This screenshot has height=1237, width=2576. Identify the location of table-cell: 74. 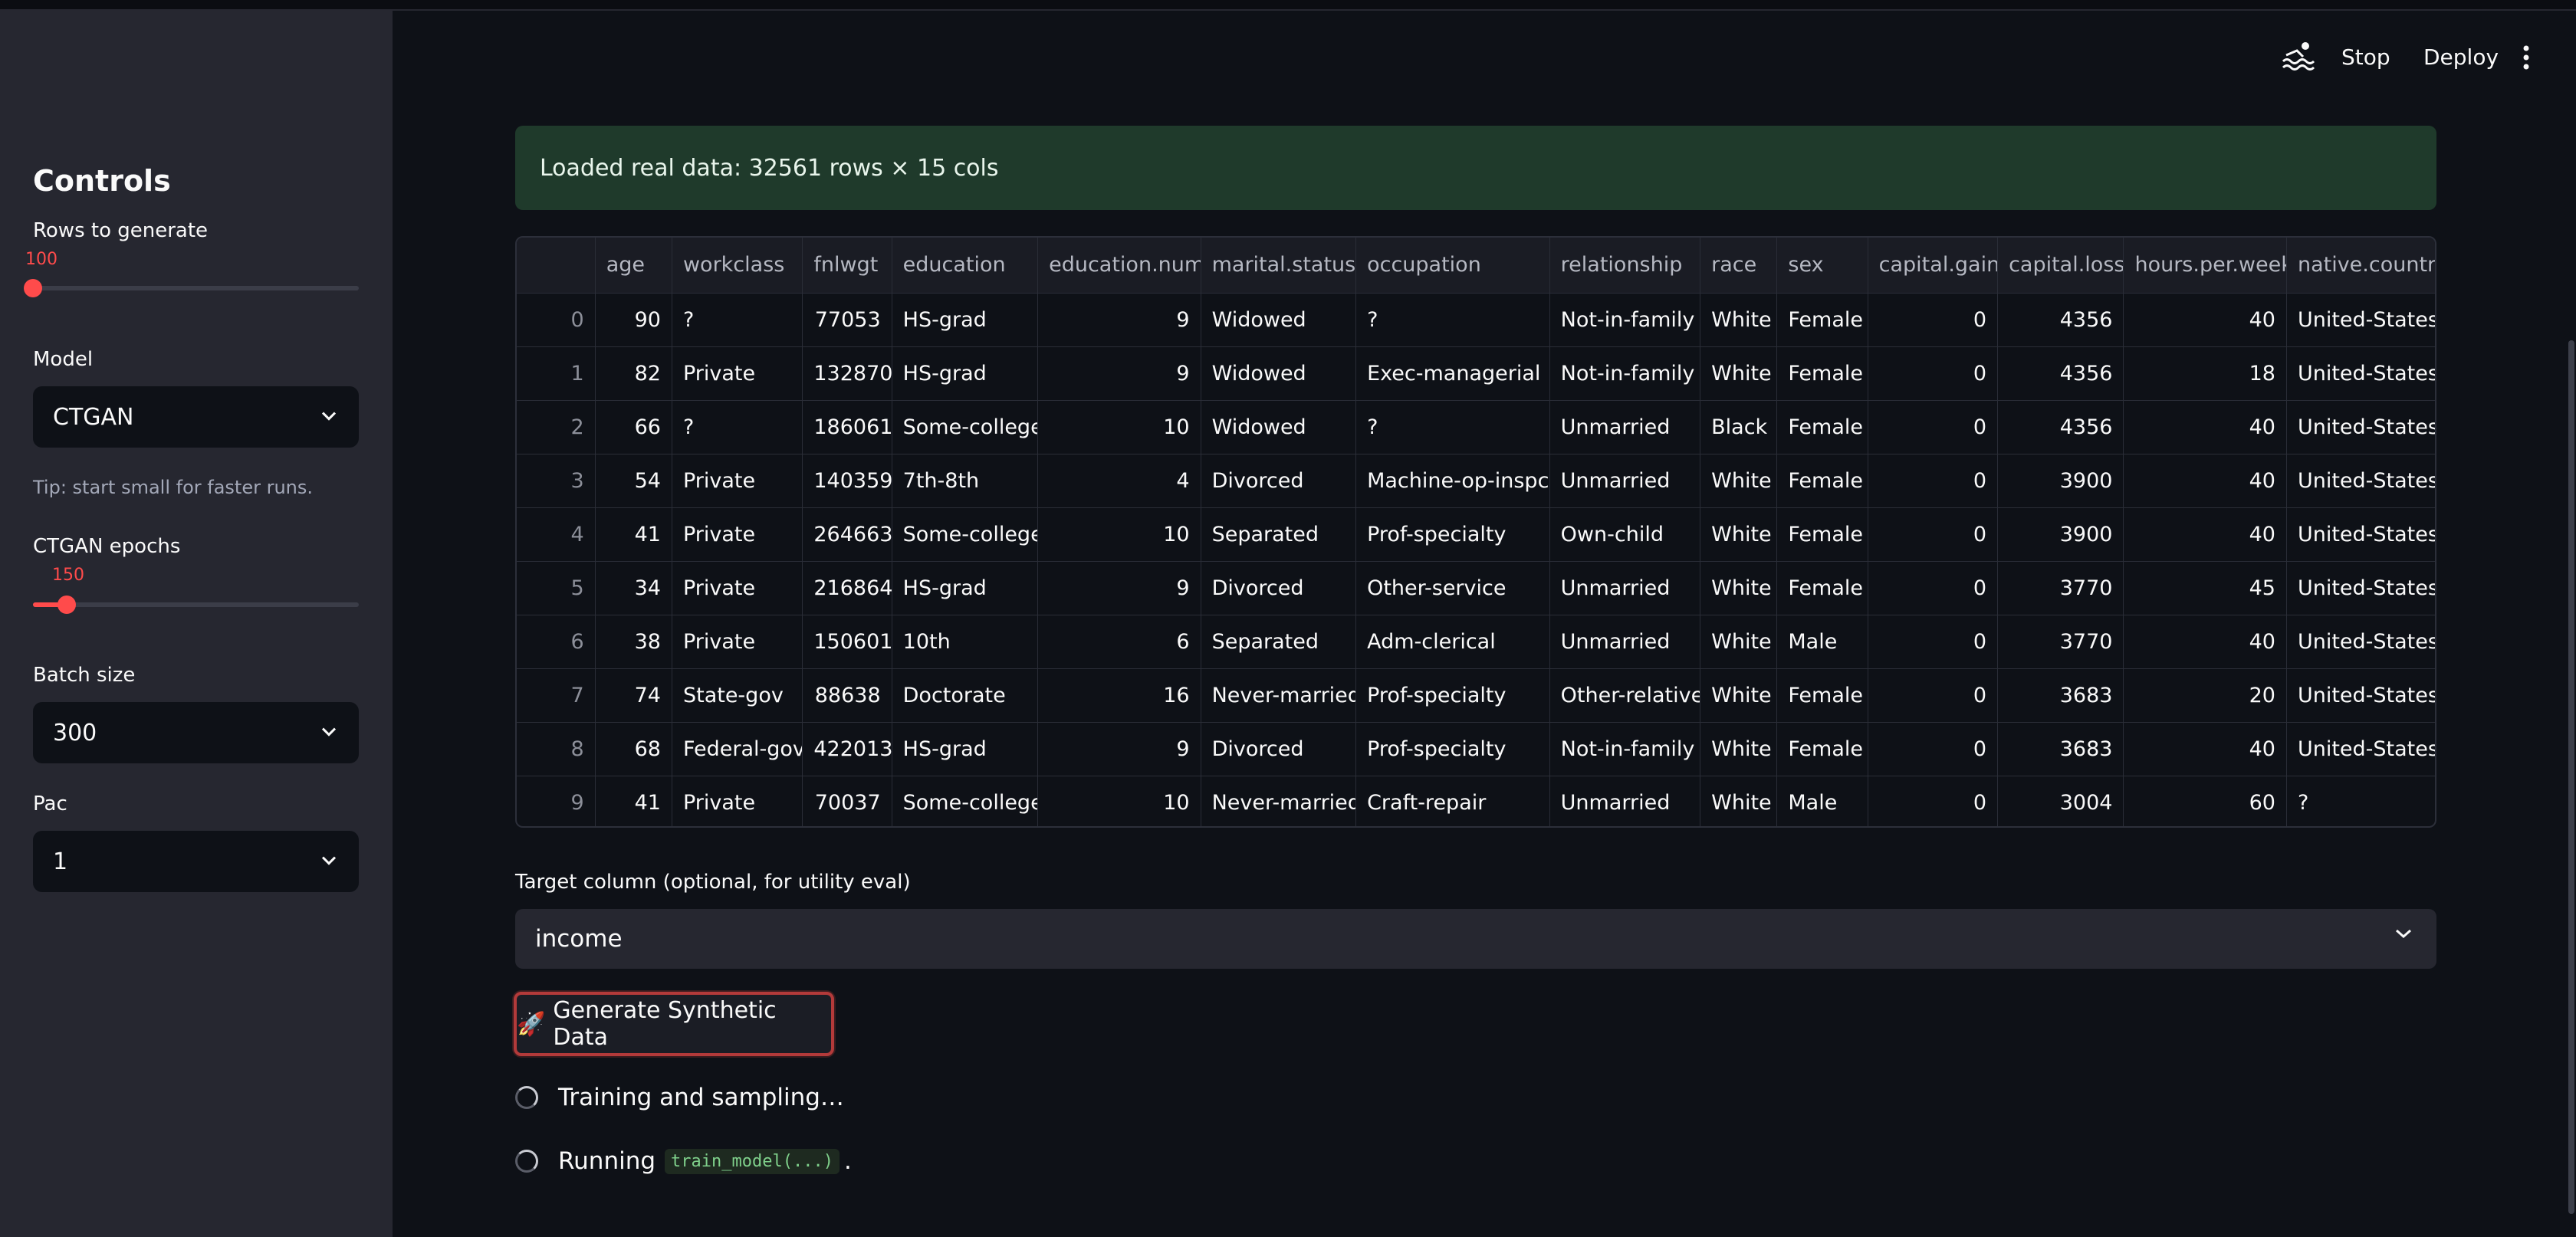
(634, 696).